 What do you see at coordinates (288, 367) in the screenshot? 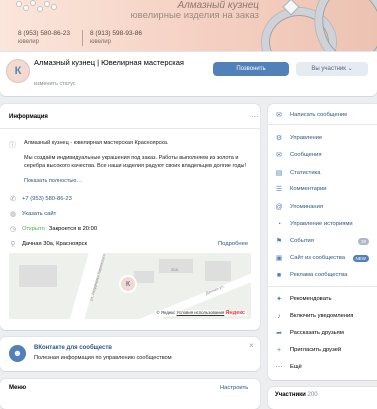
I see `sidebar-item-more: ⋯ Ещё` at bounding box center [288, 367].